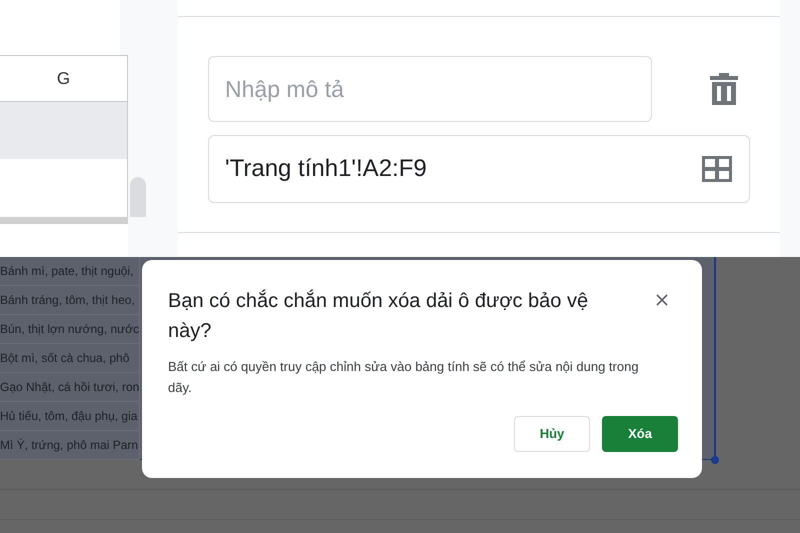  Describe the element at coordinates (64, 79) in the screenshot. I see `column-header: G` at that location.